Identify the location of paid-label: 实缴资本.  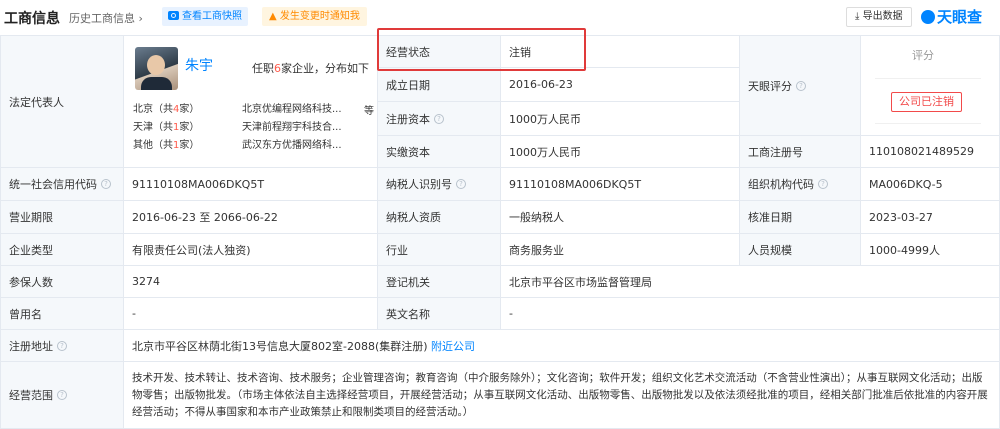
(439, 151).